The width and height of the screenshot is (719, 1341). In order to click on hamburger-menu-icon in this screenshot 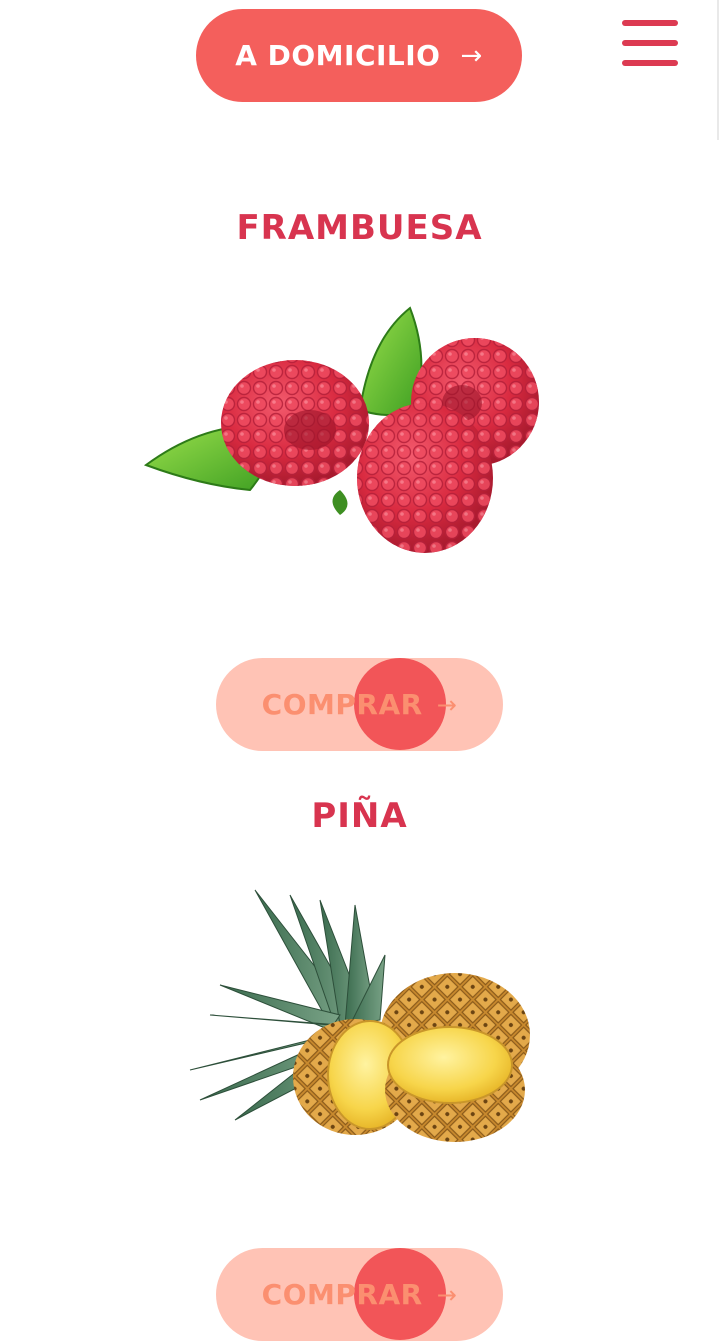, I will do `click(650, 45)`.